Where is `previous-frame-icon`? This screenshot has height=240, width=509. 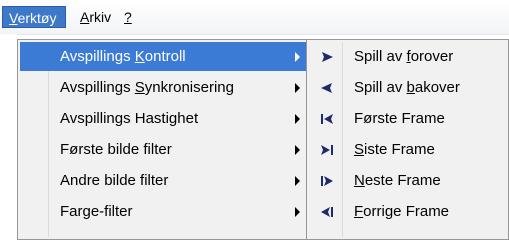
previous-frame-icon is located at coordinates (327, 212).